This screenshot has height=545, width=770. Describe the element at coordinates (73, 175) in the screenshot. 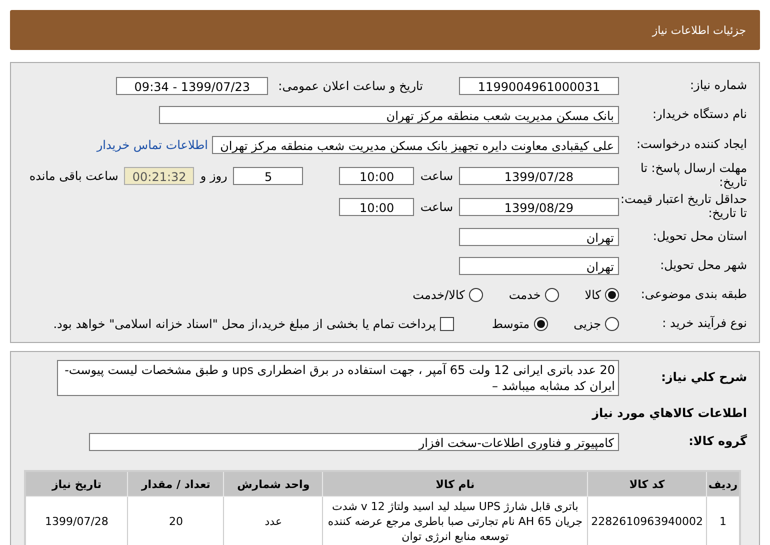

I see `remaining-label: ساعت باقی مانده` at that location.